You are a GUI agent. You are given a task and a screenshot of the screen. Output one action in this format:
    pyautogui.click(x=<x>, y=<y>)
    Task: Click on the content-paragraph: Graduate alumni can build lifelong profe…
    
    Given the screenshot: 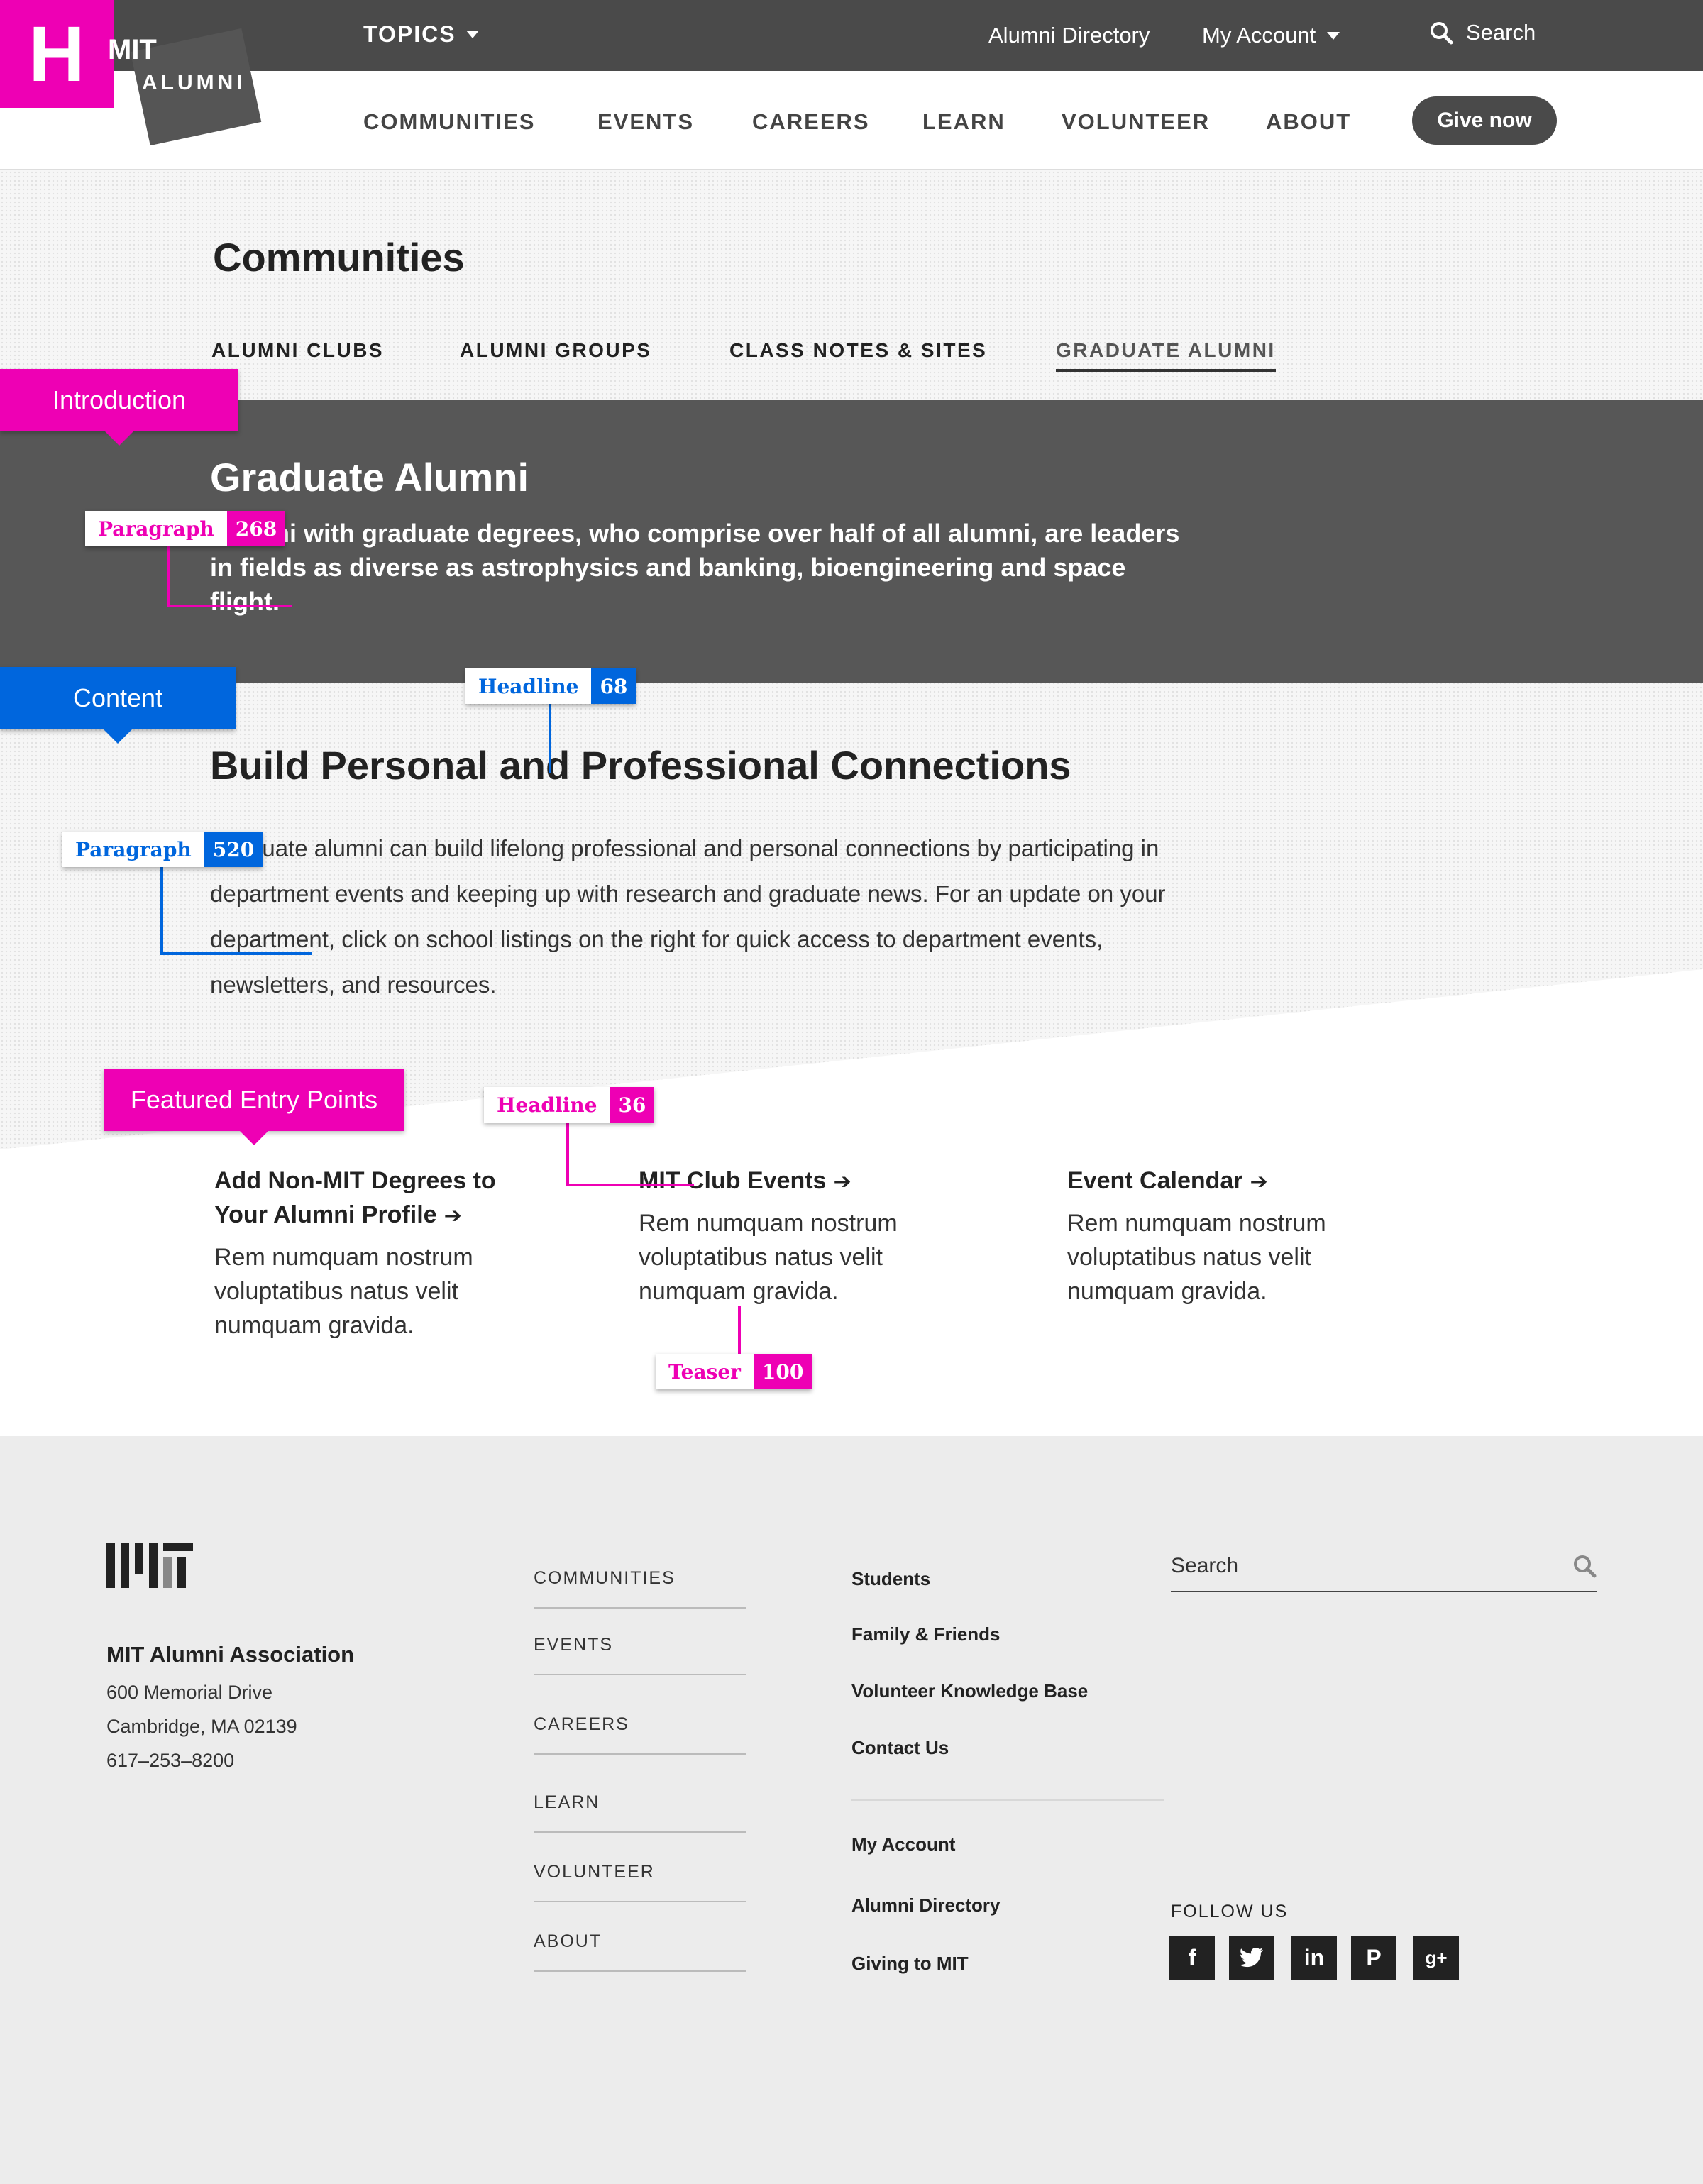 What is the action you would take?
    pyautogui.click(x=688, y=917)
    